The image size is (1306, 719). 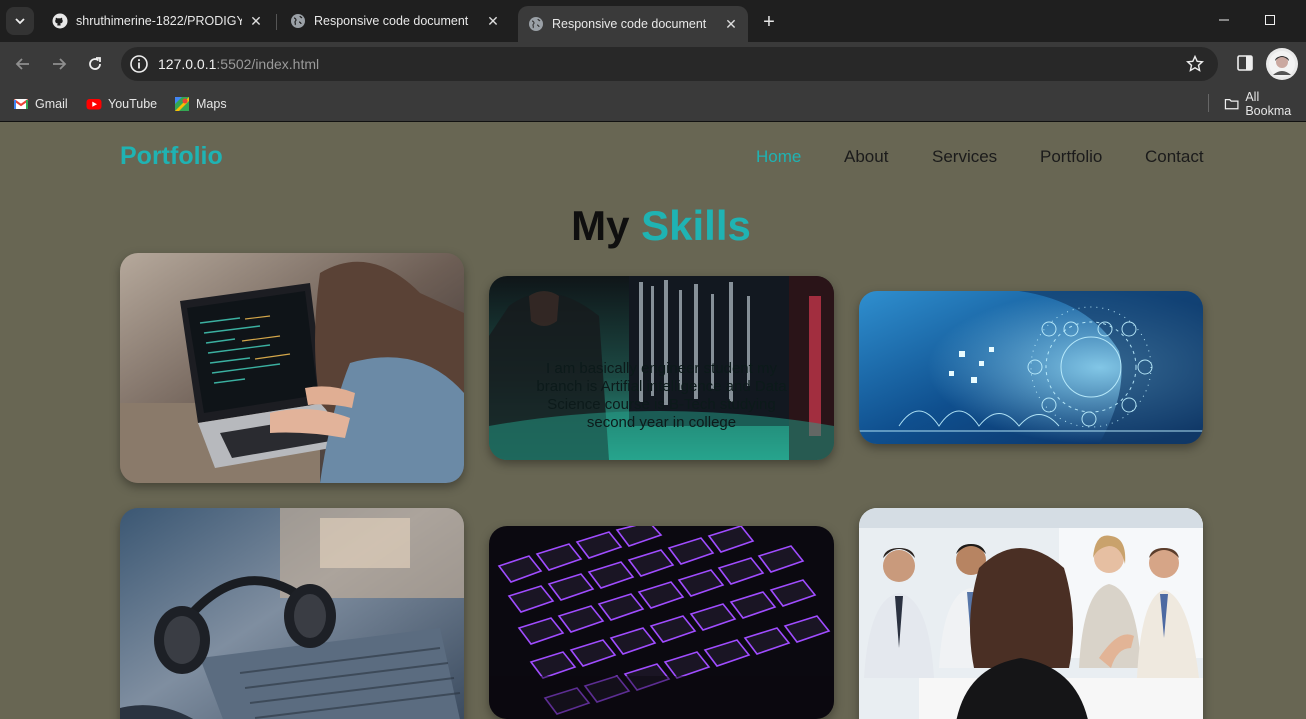 I want to click on bookmark-maps: Maps, so click(x=200, y=104).